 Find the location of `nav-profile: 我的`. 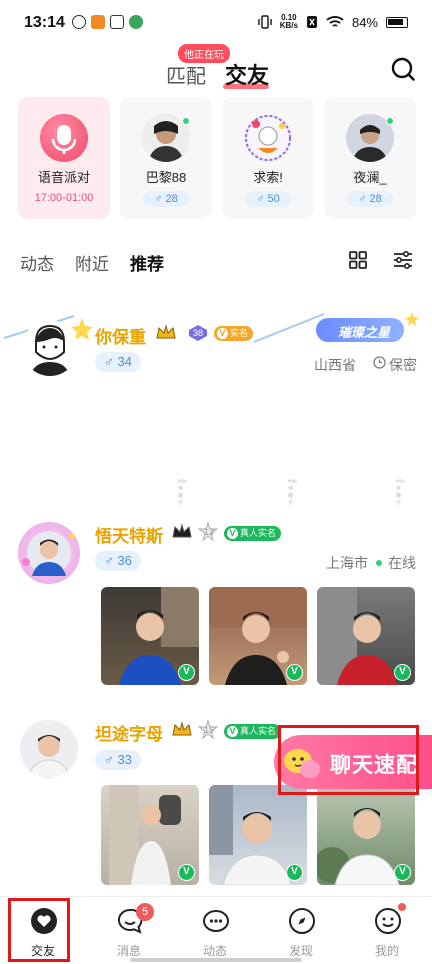

nav-profile: 我的 is located at coordinates (387, 930).